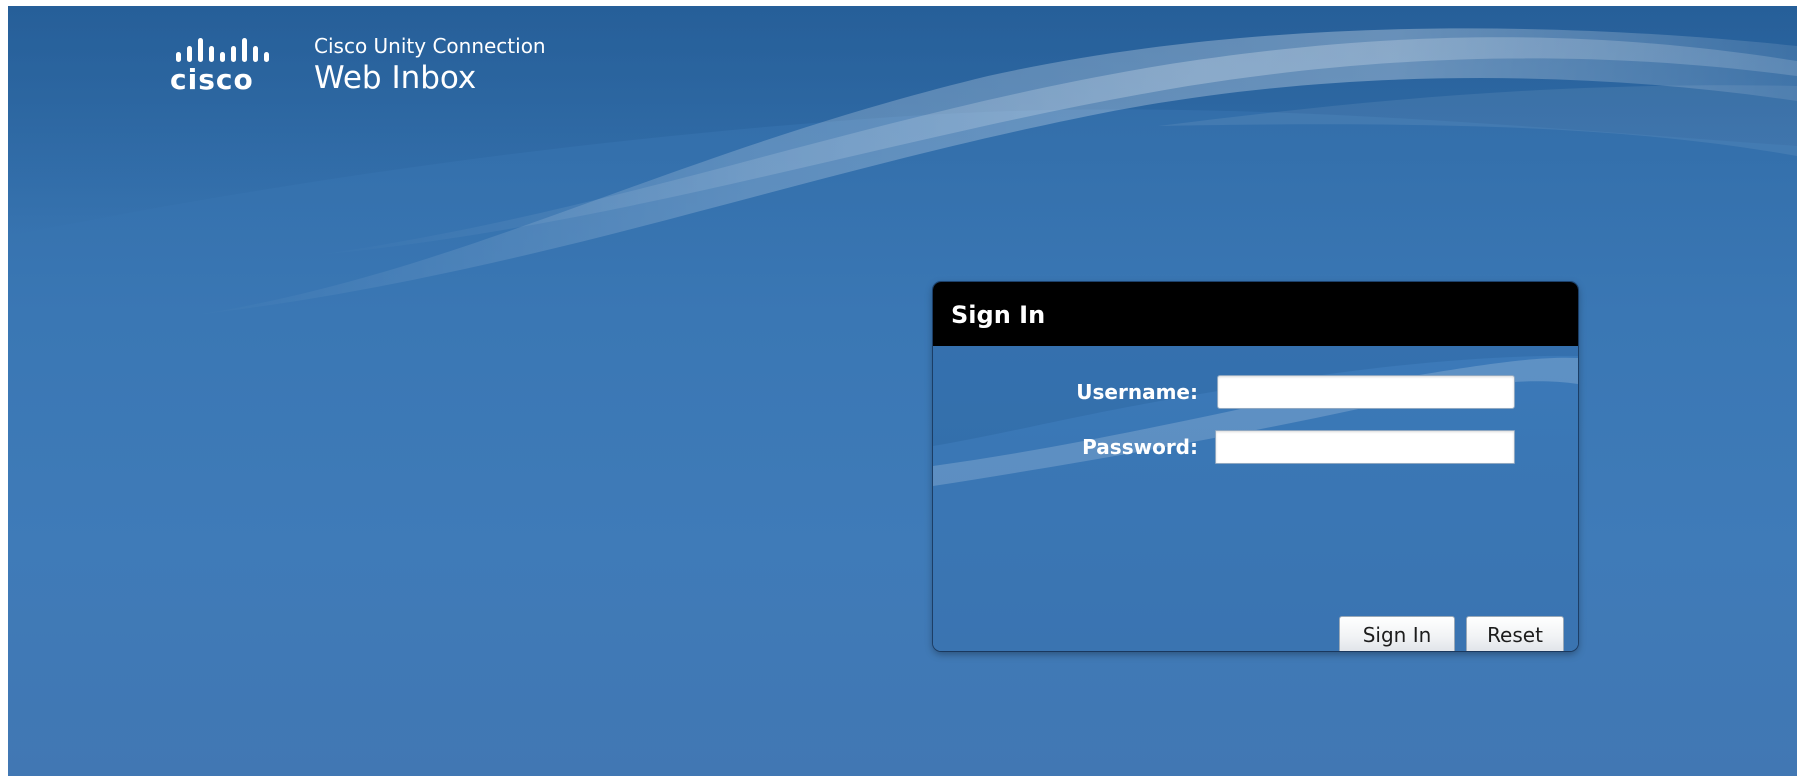  Describe the element at coordinates (1255, 314) in the screenshot. I see `sign-in-header: Sign In` at that location.